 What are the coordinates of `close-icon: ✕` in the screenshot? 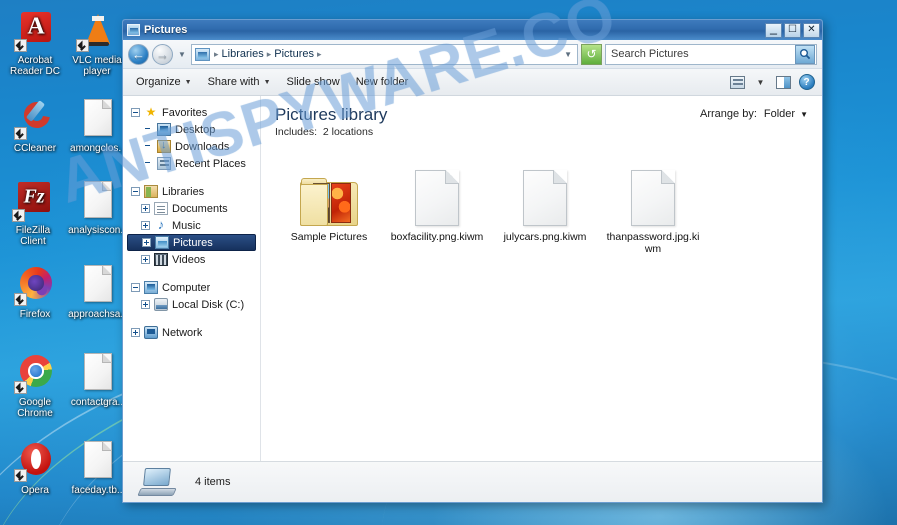 It's located at (811, 29).